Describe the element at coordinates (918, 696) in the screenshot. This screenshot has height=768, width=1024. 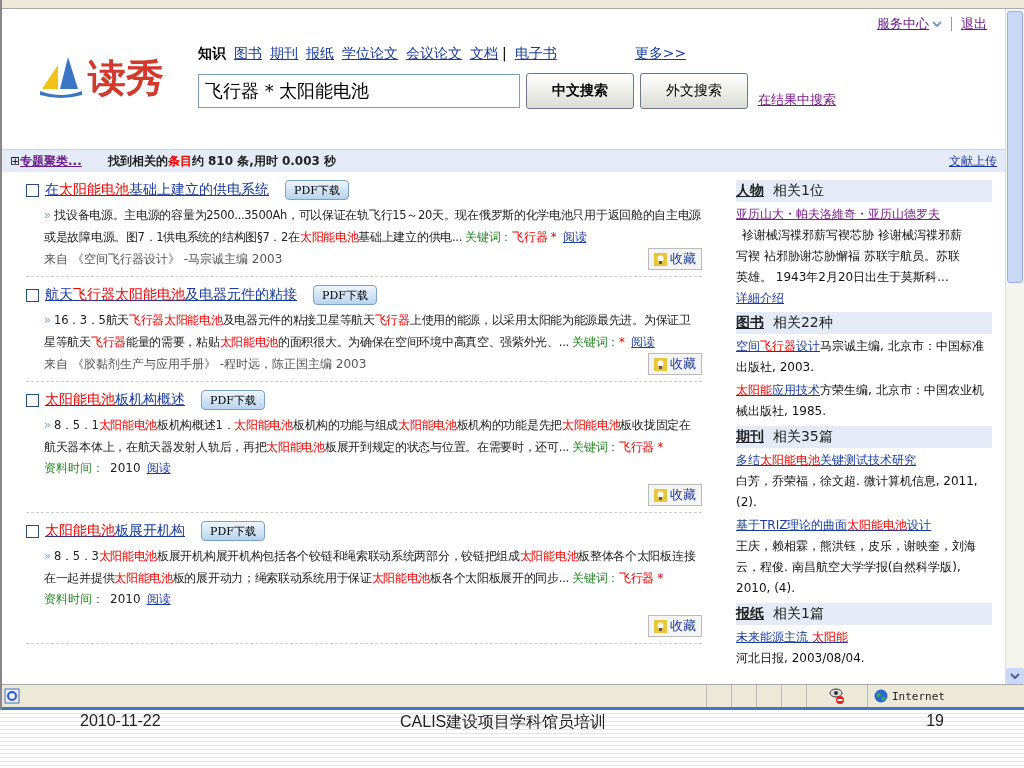
I see `security-zone-text: Internet` at that location.